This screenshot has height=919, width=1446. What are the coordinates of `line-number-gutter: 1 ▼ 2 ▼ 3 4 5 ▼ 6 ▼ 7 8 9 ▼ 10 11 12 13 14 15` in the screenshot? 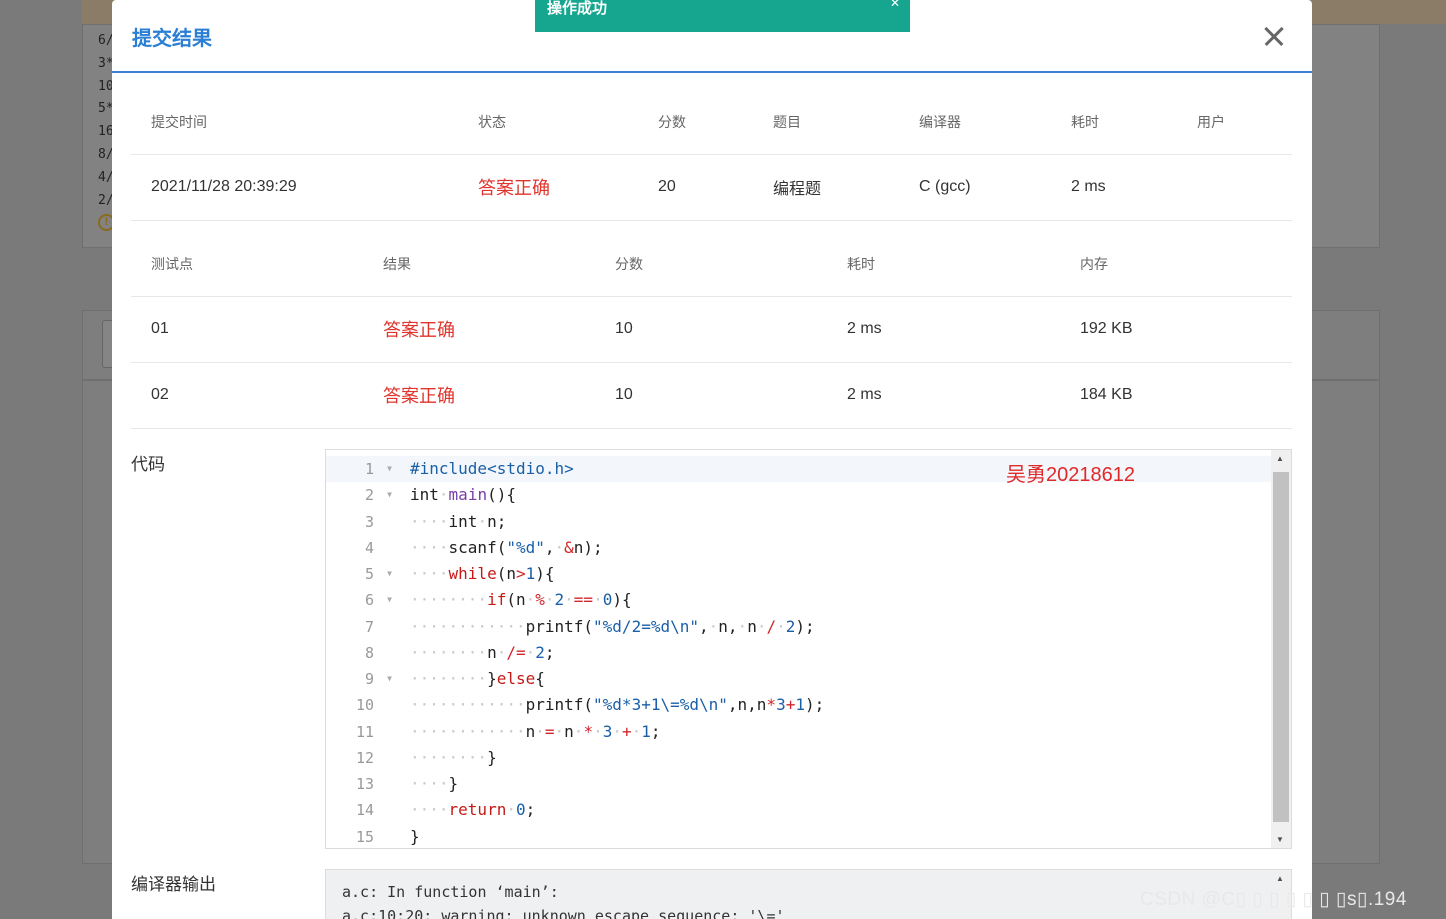 It's located at (366, 652).